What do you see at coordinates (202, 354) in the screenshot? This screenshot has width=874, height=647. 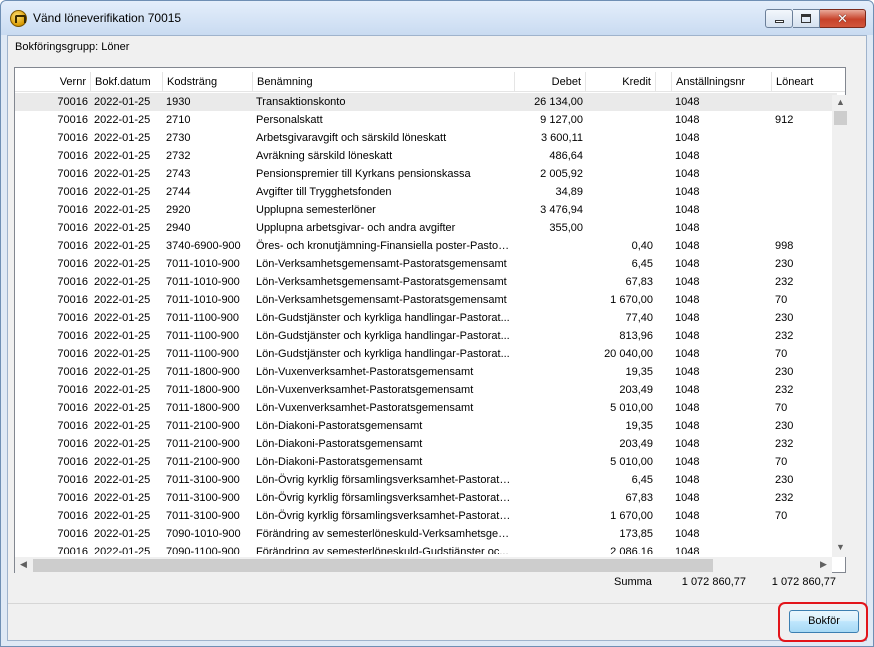 I see `cell-kod: 7011-1100-900` at bounding box center [202, 354].